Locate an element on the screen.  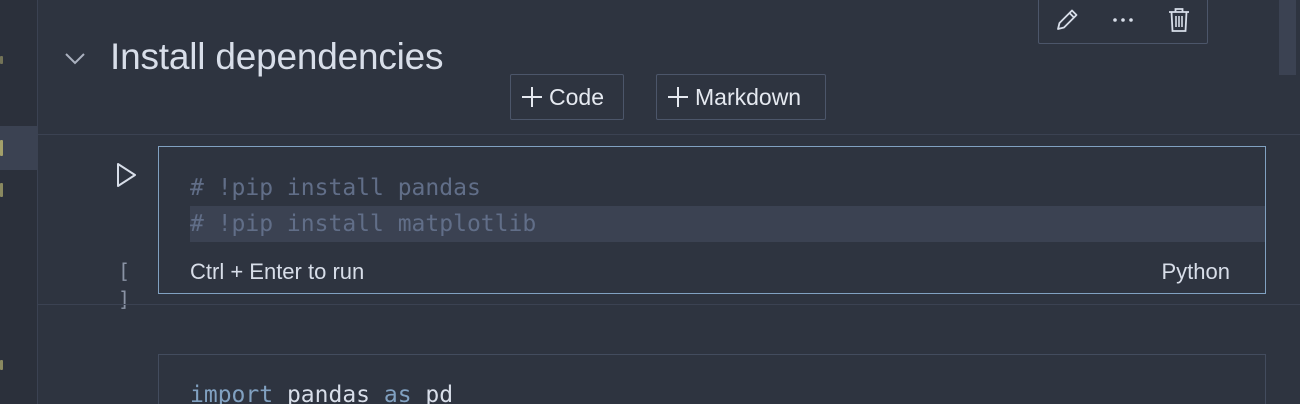
language-selector: Python is located at coordinates (1196, 272).